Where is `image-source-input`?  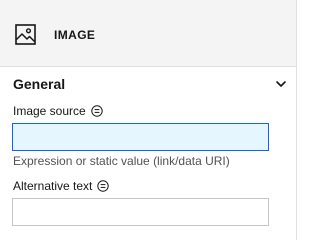 image-source-input is located at coordinates (140, 137).